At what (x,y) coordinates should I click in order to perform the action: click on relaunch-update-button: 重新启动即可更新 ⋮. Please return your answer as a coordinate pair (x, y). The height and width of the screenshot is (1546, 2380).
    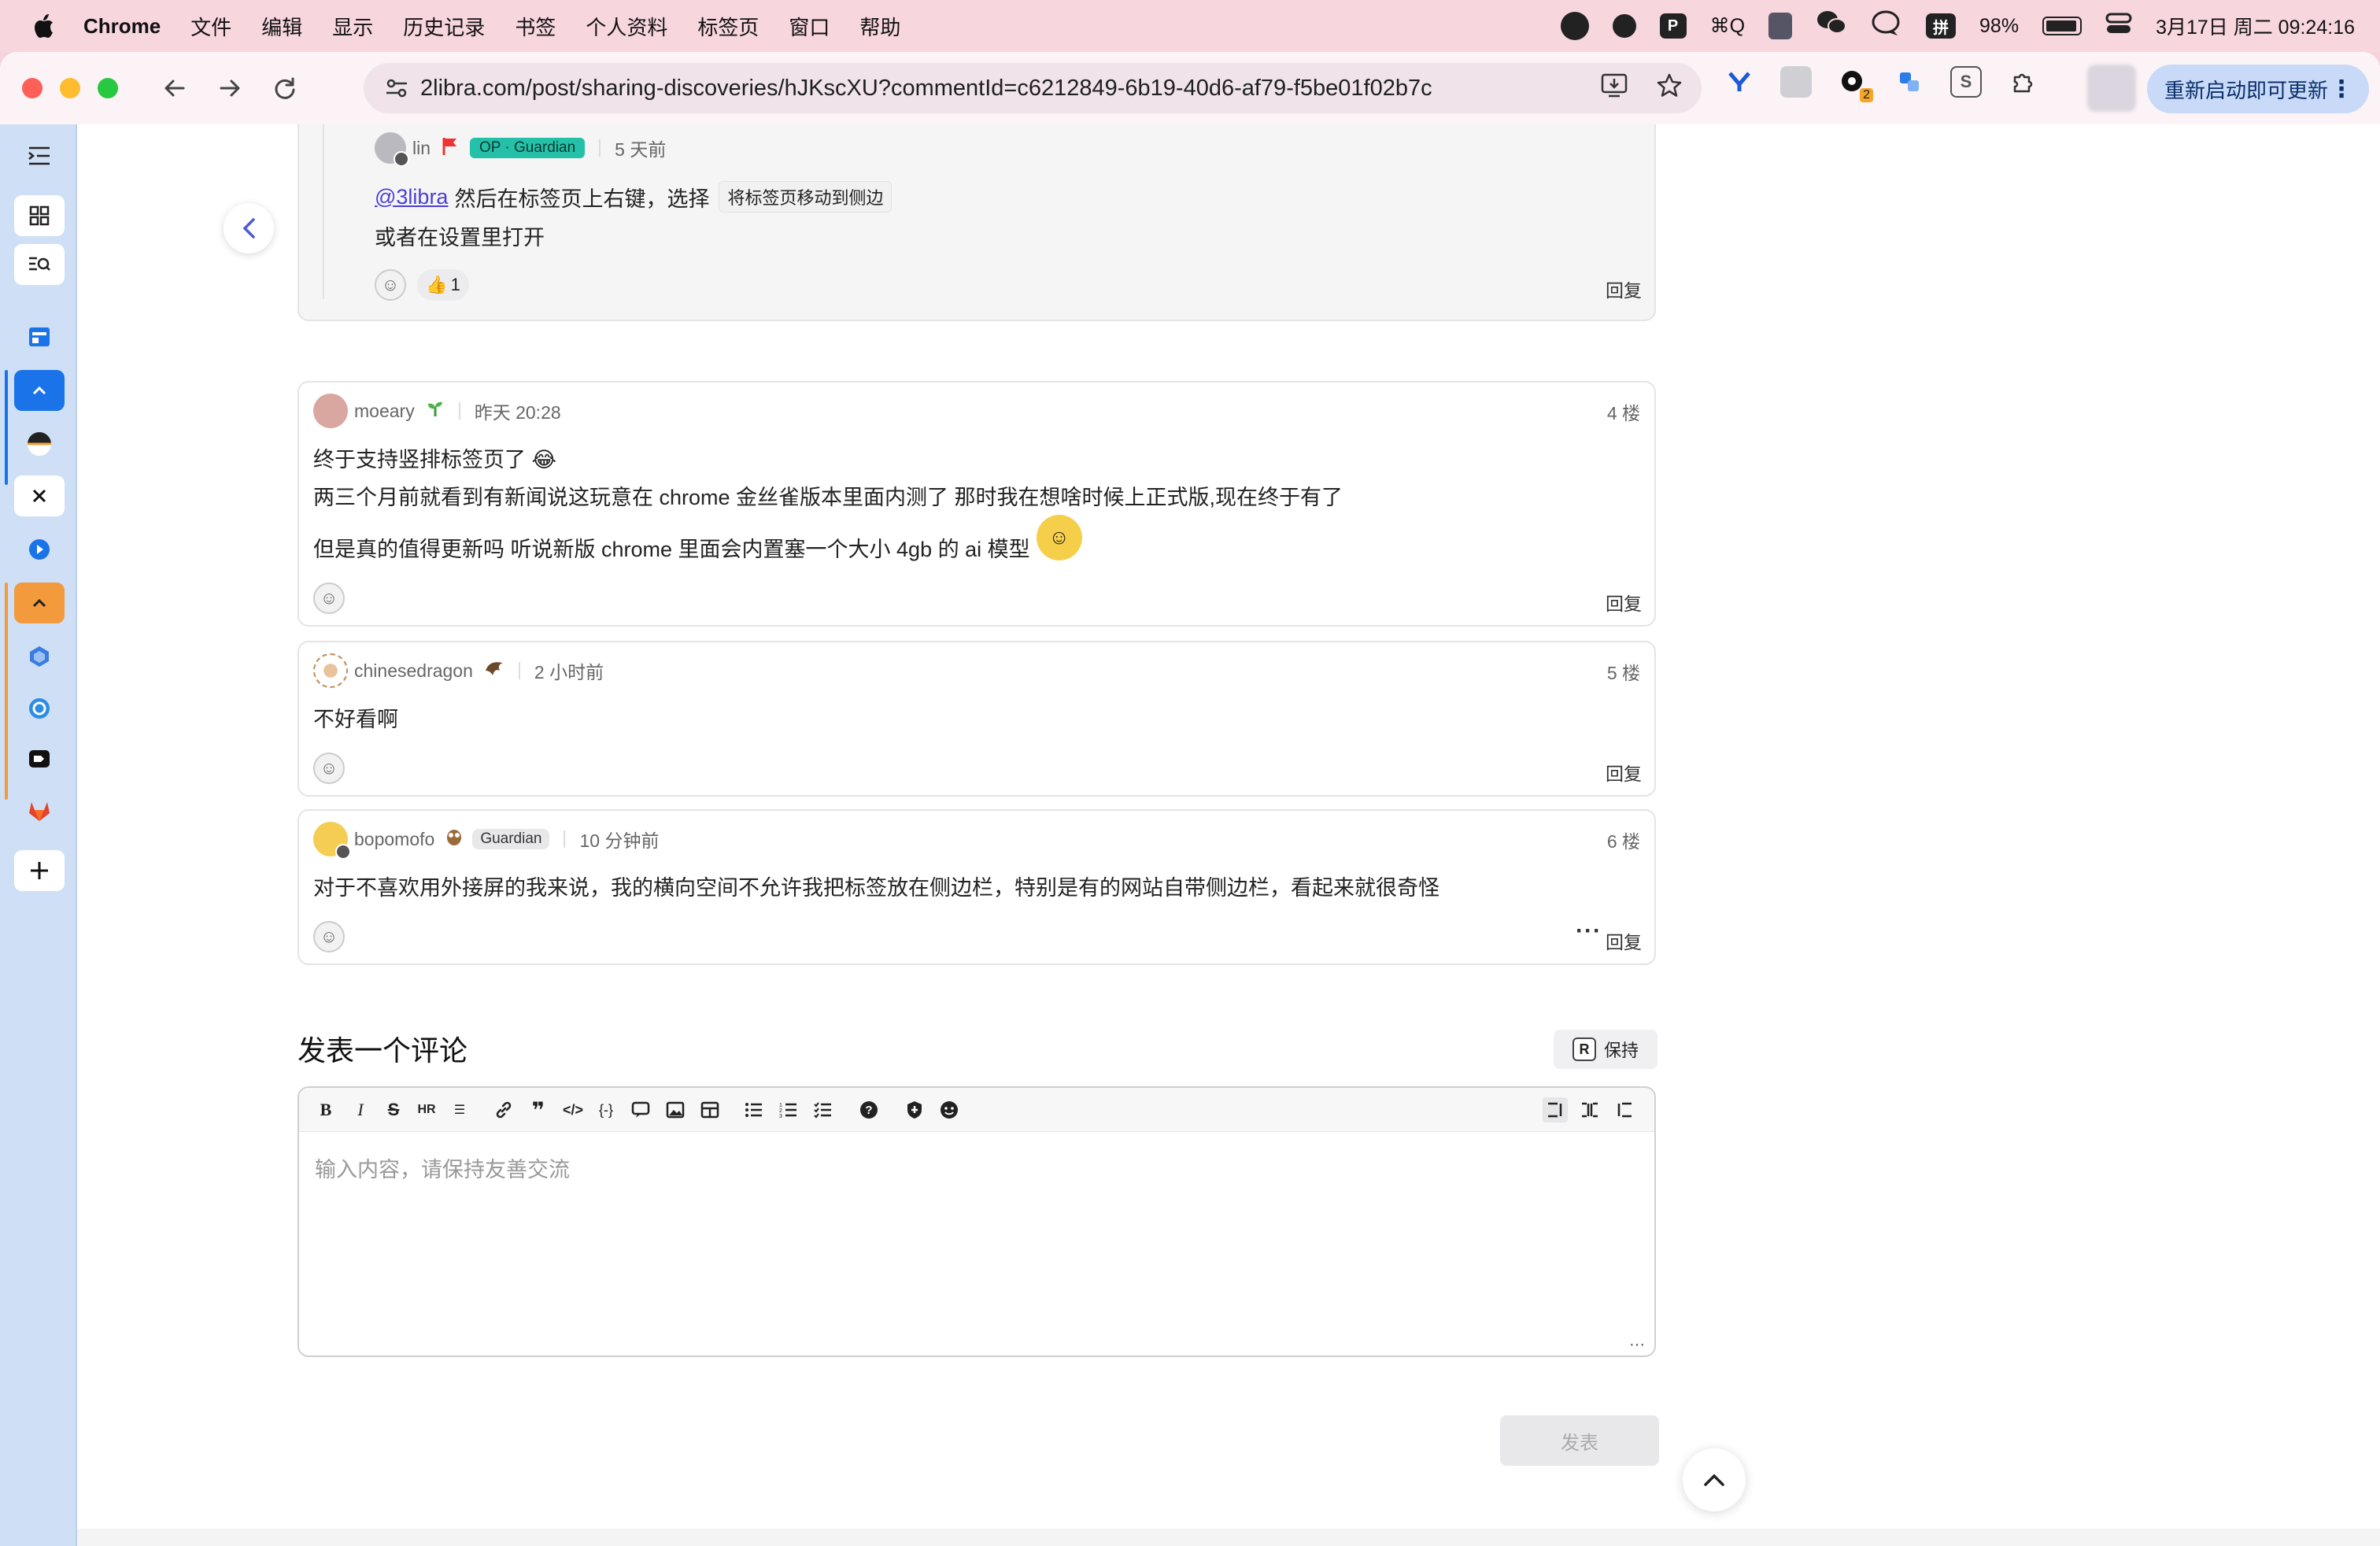
    Looking at the image, I should click on (2258, 89).